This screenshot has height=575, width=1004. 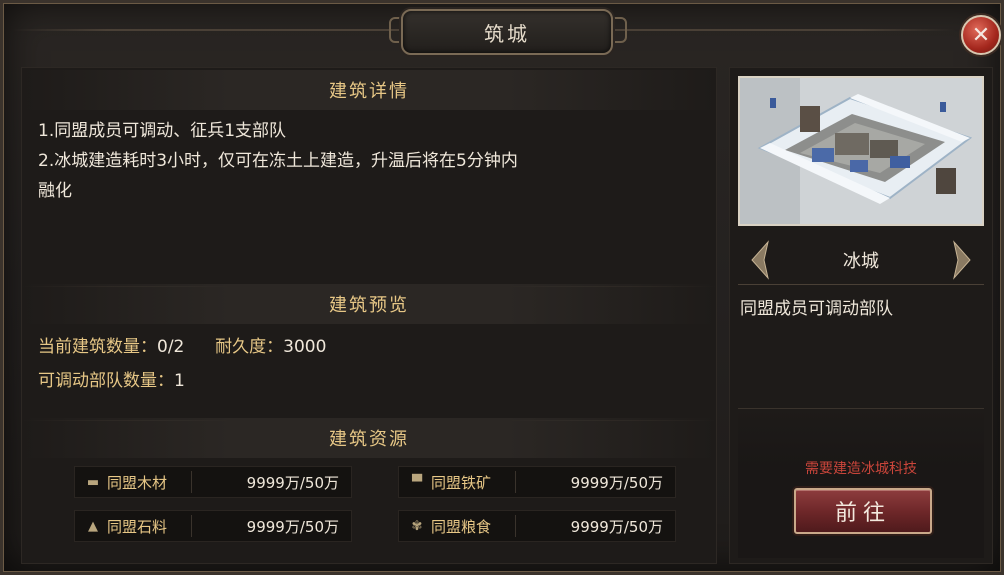 I want to click on resource-stone: ▲ 同盟石料 9999万/50万, so click(x=213, y=526).